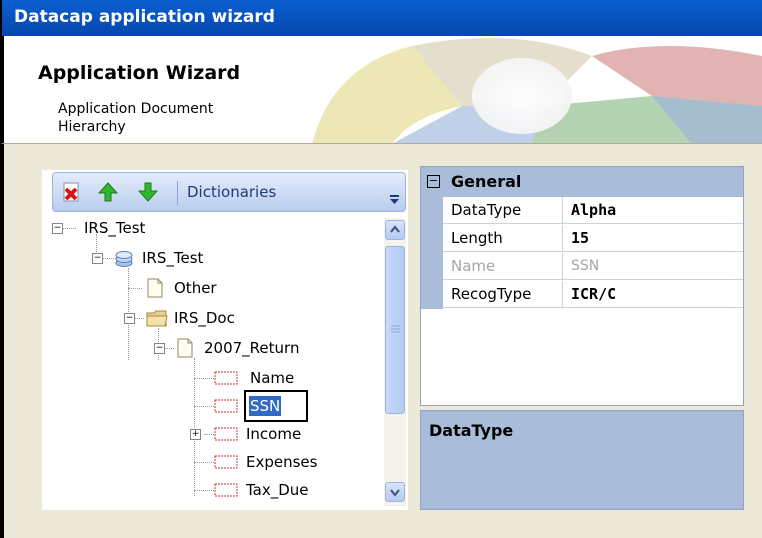  What do you see at coordinates (433, 181) in the screenshot?
I see `collapse-icon: −` at bounding box center [433, 181].